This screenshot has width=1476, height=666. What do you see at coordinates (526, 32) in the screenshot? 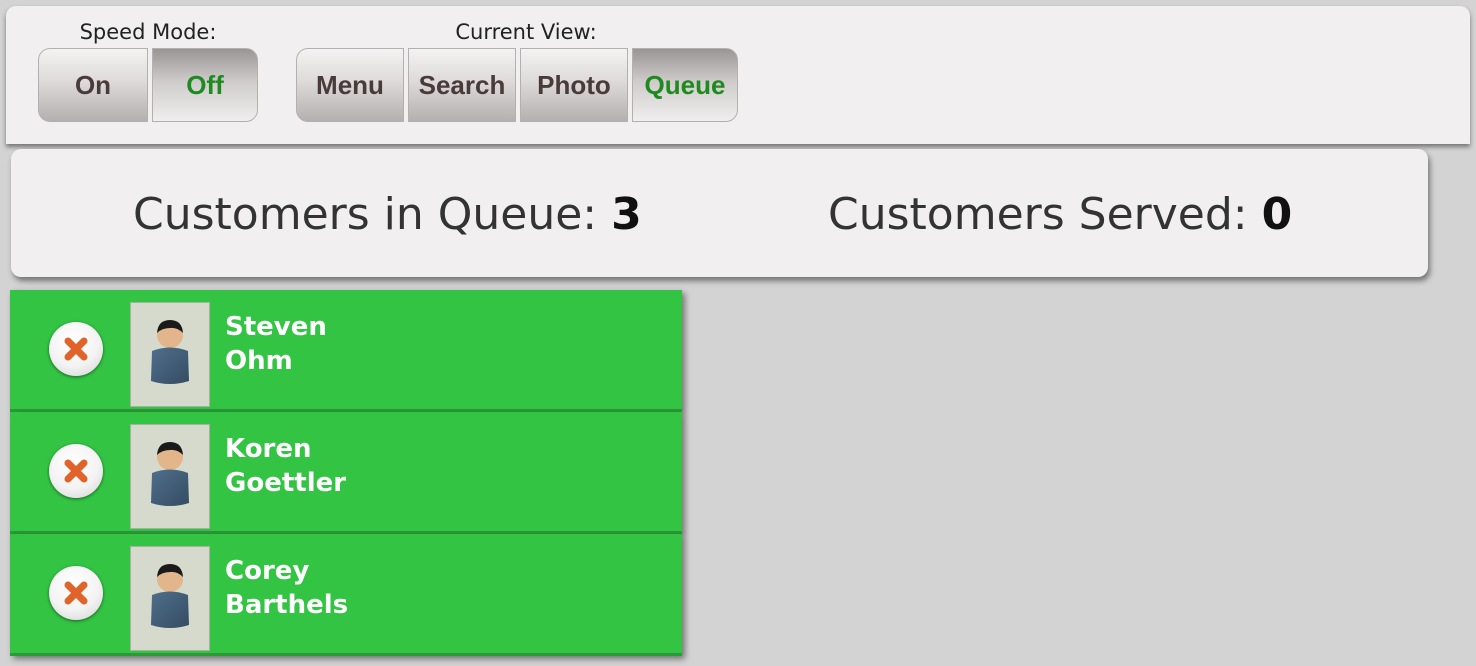
I see `current-view-label: Current View:` at bounding box center [526, 32].